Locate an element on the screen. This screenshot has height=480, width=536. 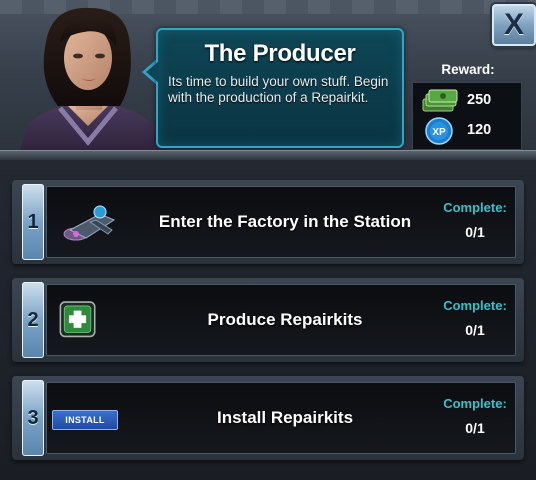
cash-icon is located at coordinates (440, 100).